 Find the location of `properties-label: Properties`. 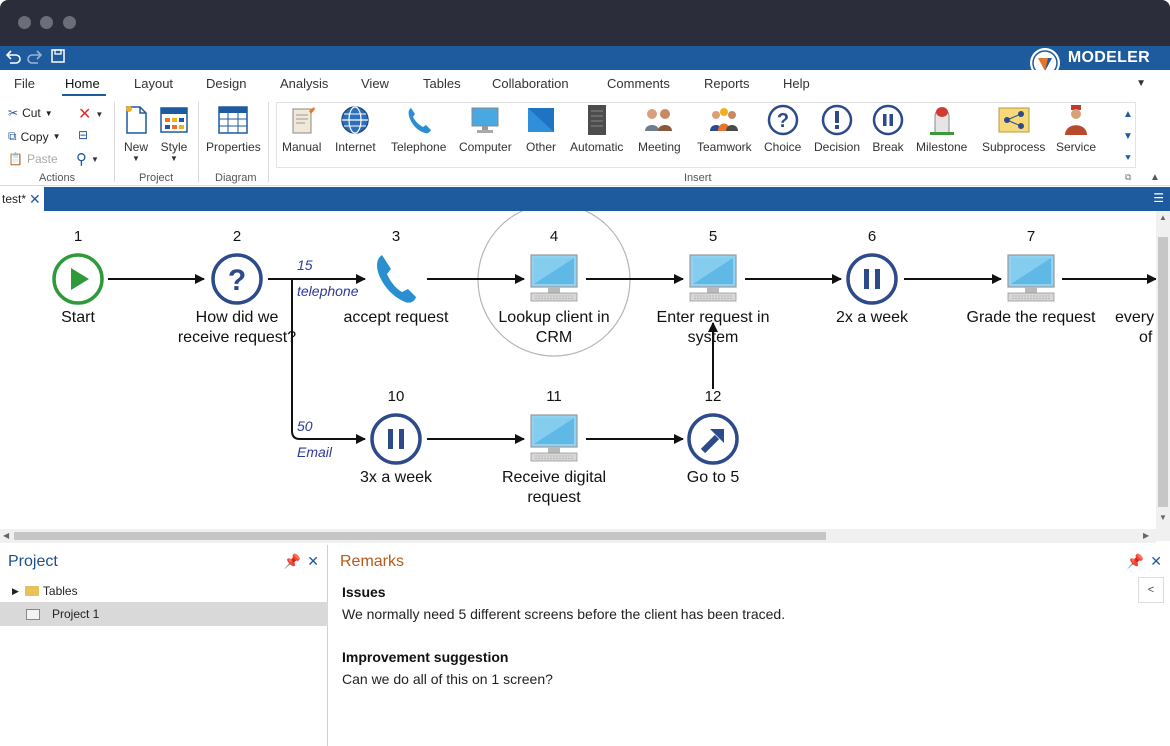

properties-label: Properties is located at coordinates (233, 147).